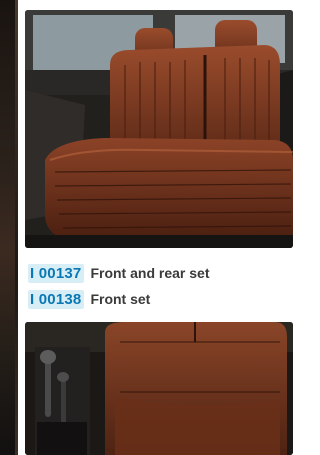 The width and height of the screenshot is (320, 455). Describe the element at coordinates (89, 299) in the screenshot. I see `product-row-front-set: I 00138 Front set` at that location.